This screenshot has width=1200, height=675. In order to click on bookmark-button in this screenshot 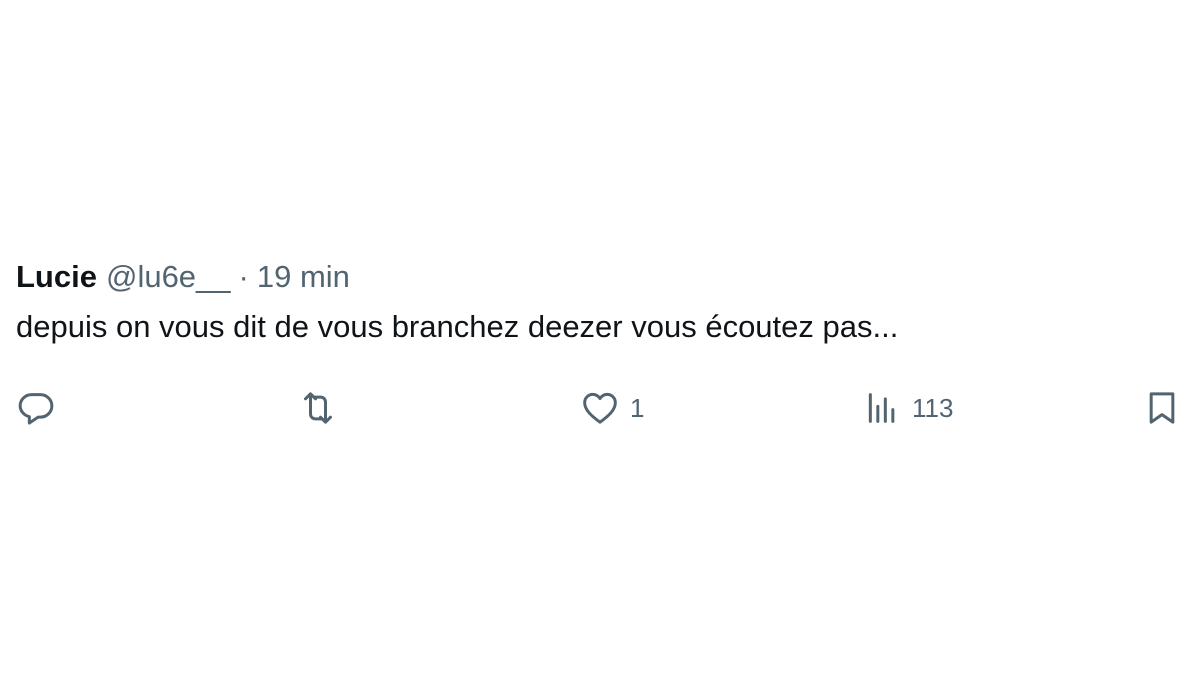, I will do `click(1162, 408)`.